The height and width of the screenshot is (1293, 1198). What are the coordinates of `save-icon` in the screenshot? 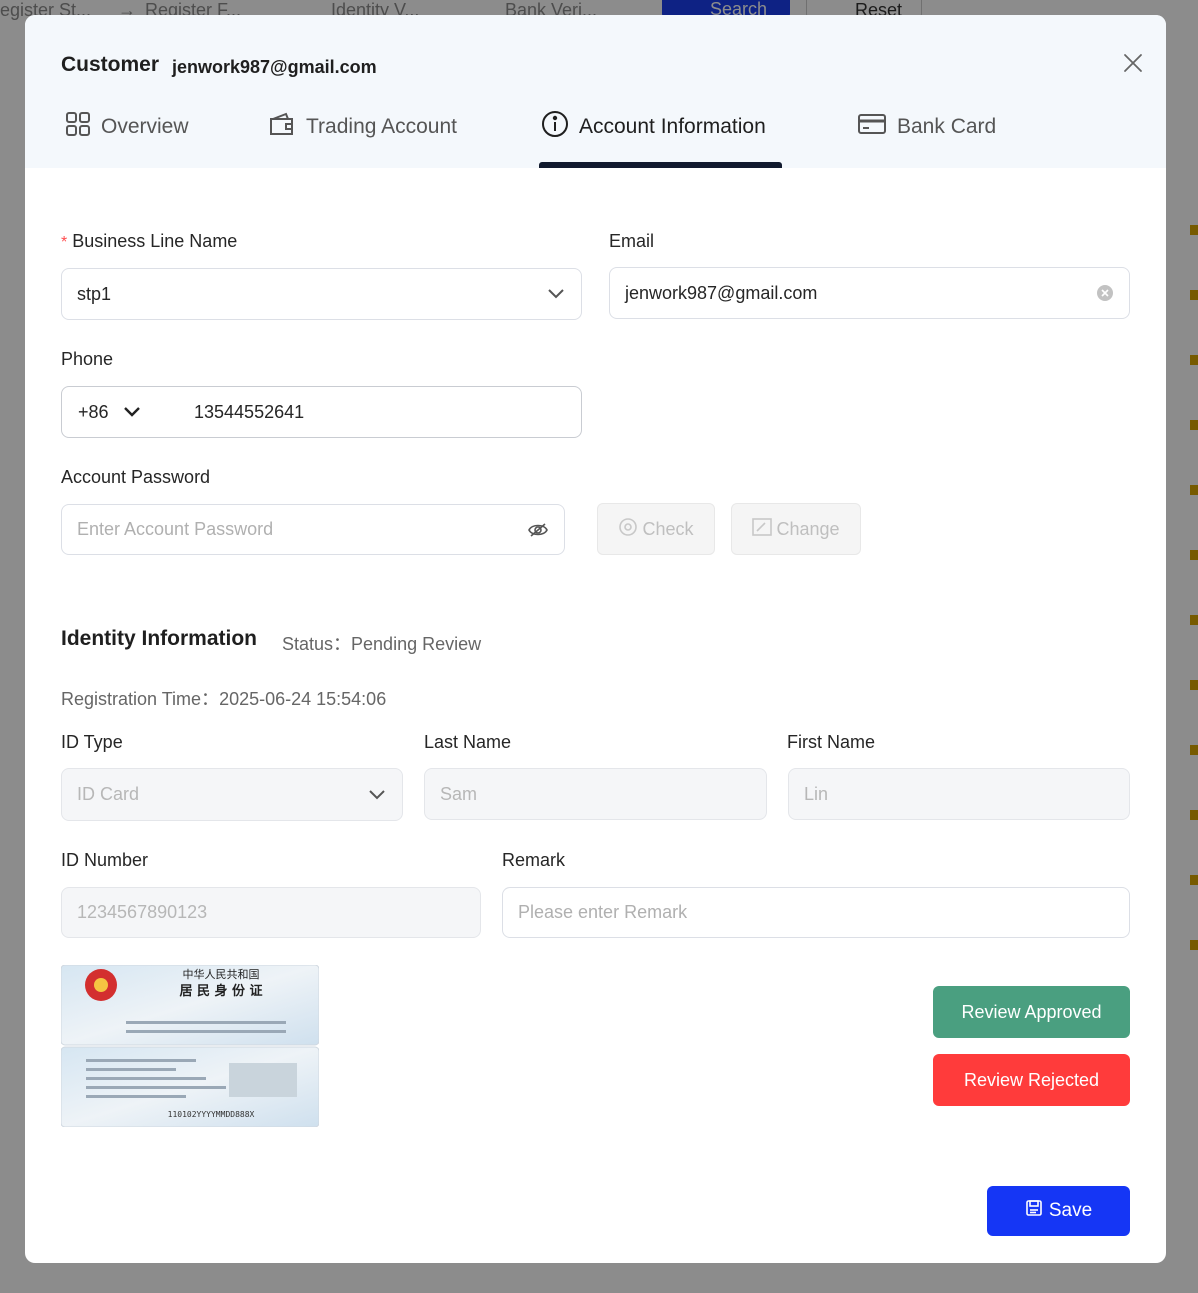 It's located at (1034, 1211).